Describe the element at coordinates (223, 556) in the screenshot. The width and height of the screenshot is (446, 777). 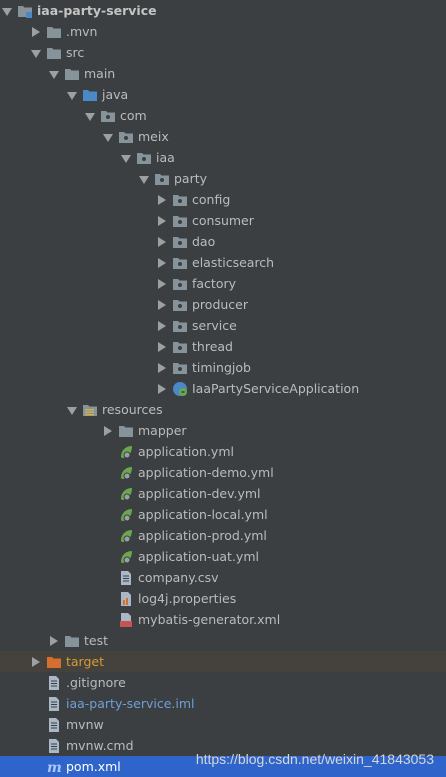
I see `tree-item-yml: application-uat.yml` at that location.